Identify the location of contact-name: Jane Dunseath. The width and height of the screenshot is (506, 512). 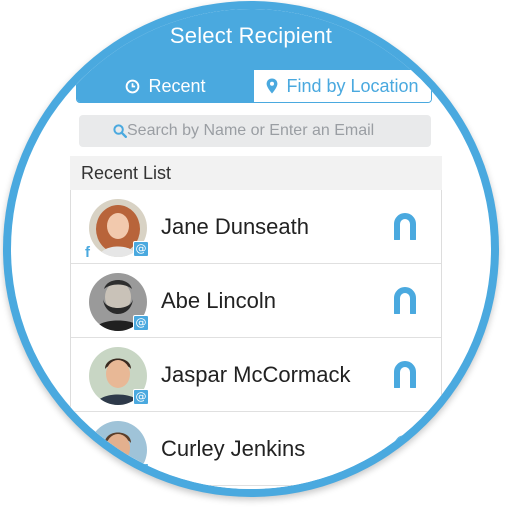
(235, 226).